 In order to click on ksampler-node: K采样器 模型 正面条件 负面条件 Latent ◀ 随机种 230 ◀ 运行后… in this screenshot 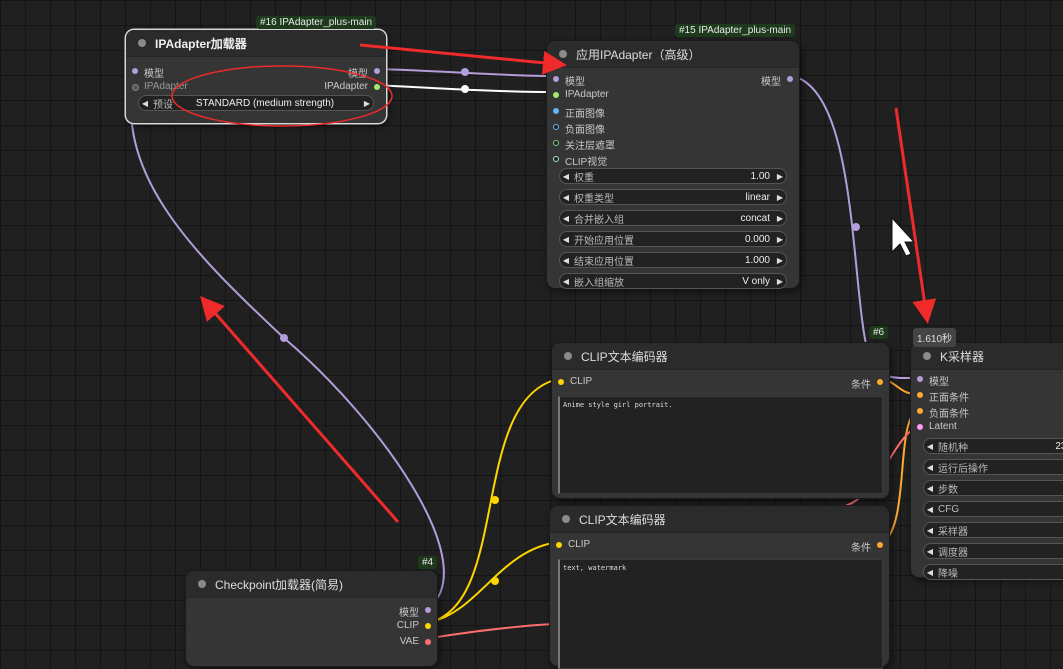, I will do `click(987, 461)`.